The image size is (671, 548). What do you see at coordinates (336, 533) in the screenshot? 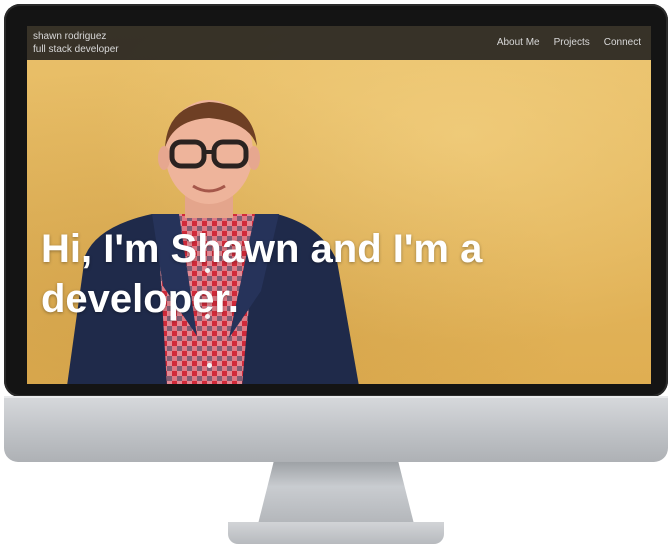
I see `monitor-foot` at bounding box center [336, 533].